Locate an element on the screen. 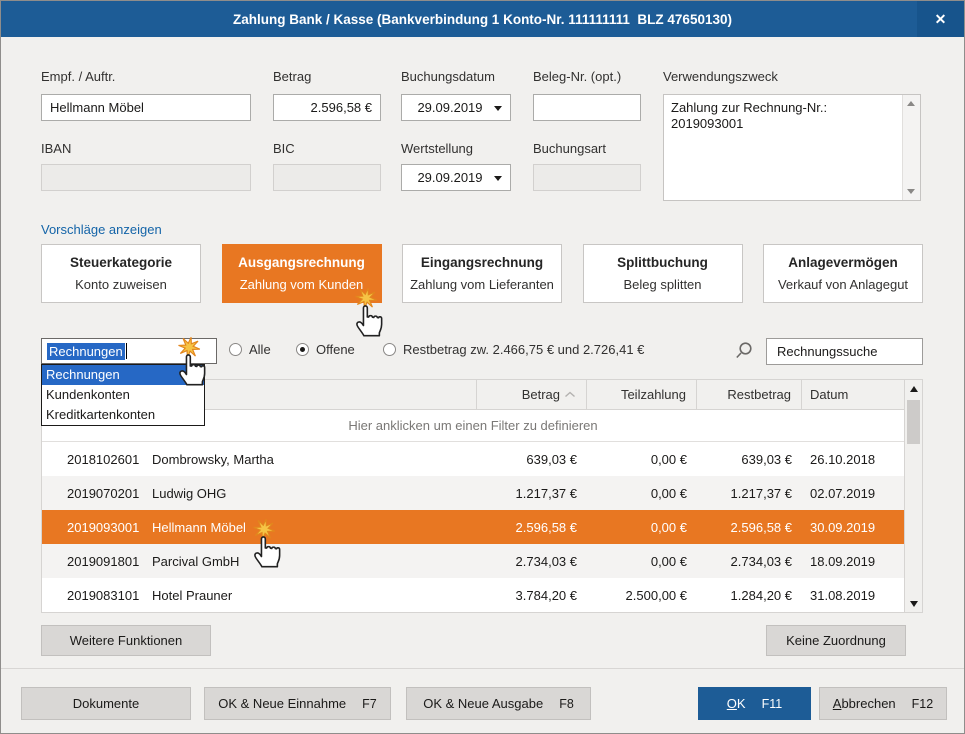 The width and height of the screenshot is (965, 734). keine-zuordnung-label: Keine Zuordnung is located at coordinates (836, 640).